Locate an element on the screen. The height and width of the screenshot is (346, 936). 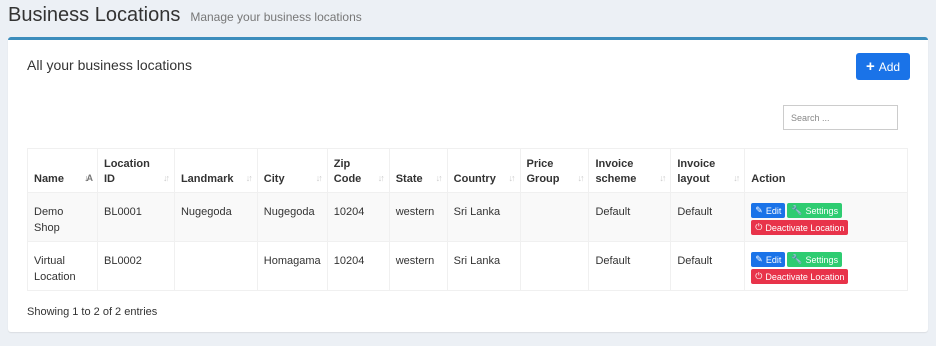
cell-location-id: BL0002 is located at coordinates (135, 266).